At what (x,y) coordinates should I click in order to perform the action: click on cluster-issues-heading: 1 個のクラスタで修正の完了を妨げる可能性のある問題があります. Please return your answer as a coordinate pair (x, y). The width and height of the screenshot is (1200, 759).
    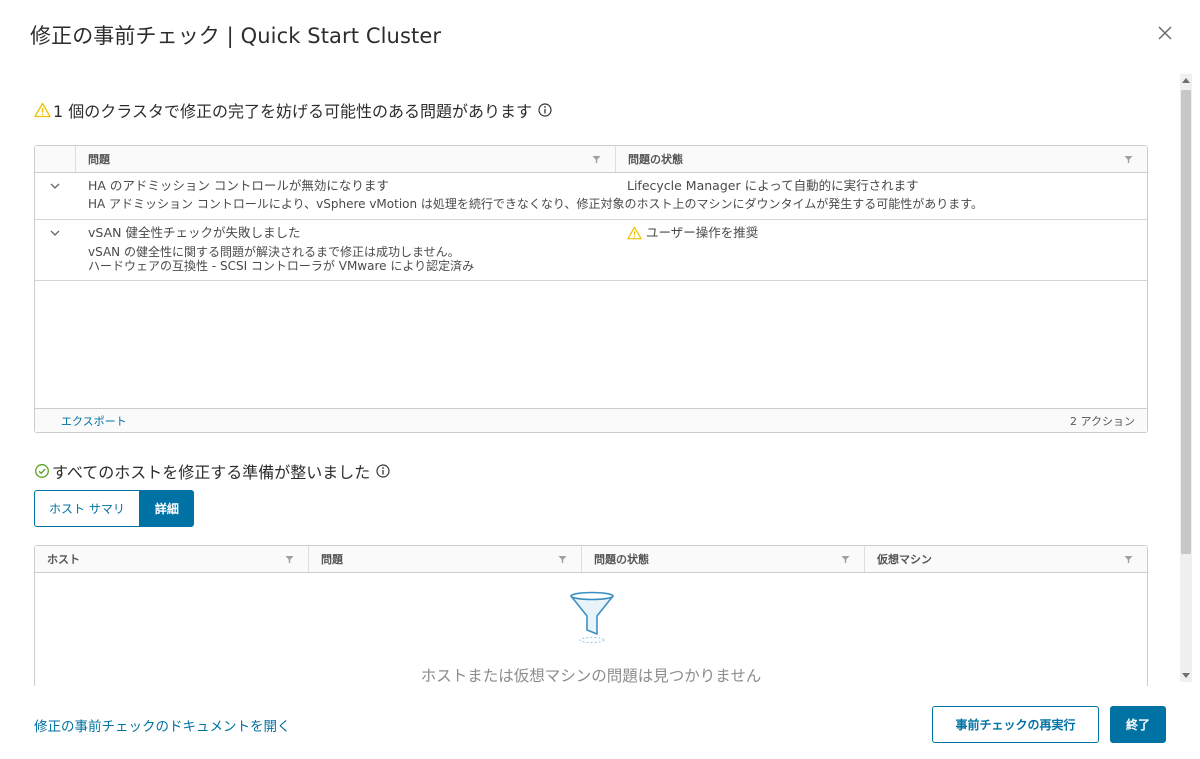
    Looking at the image, I should click on (293, 110).